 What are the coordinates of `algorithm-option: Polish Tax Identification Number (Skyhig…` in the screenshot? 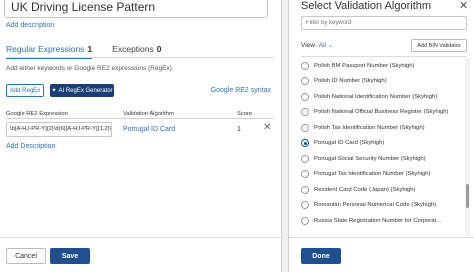 It's located at (382, 128).